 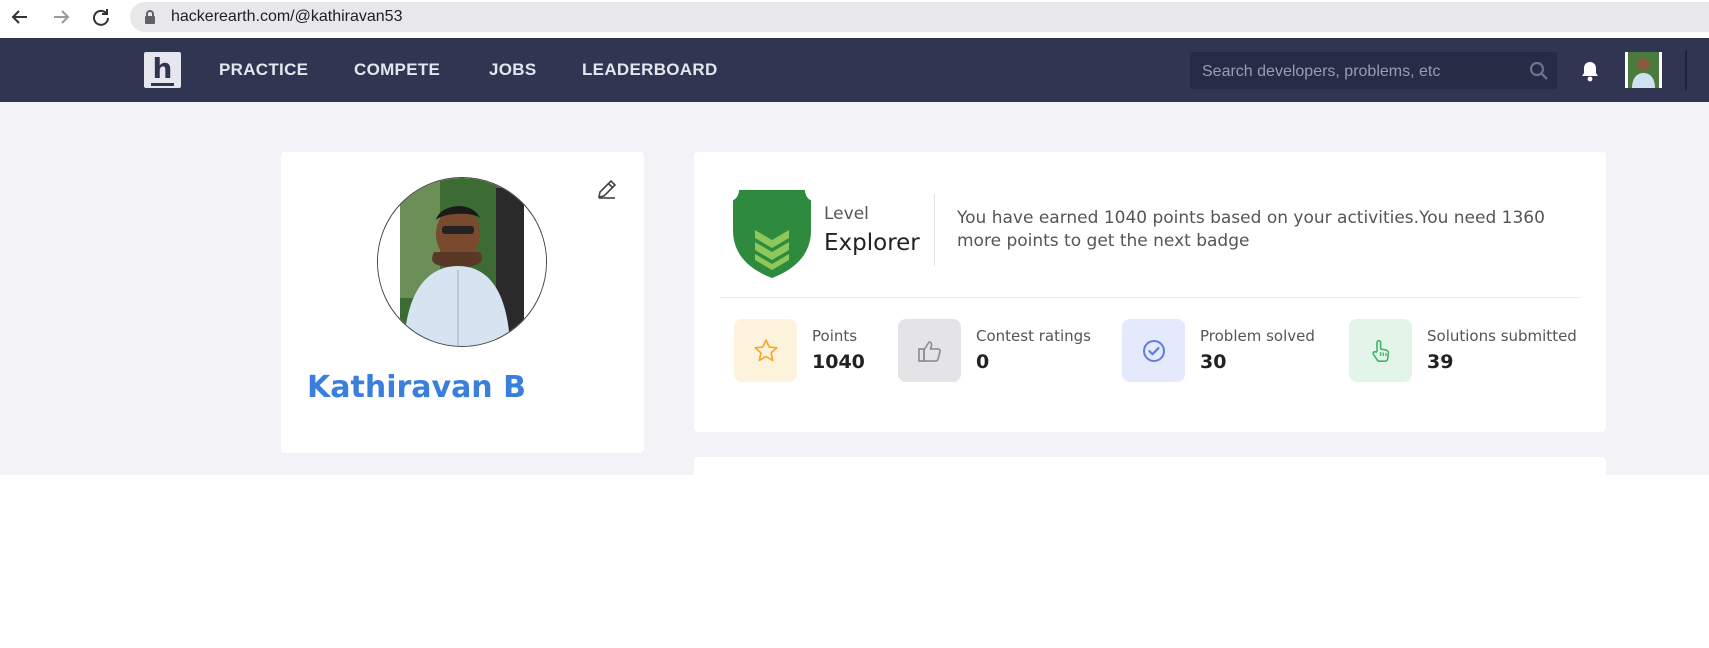 What do you see at coordinates (838, 362) in the screenshot?
I see `stat-value: 1040` at bounding box center [838, 362].